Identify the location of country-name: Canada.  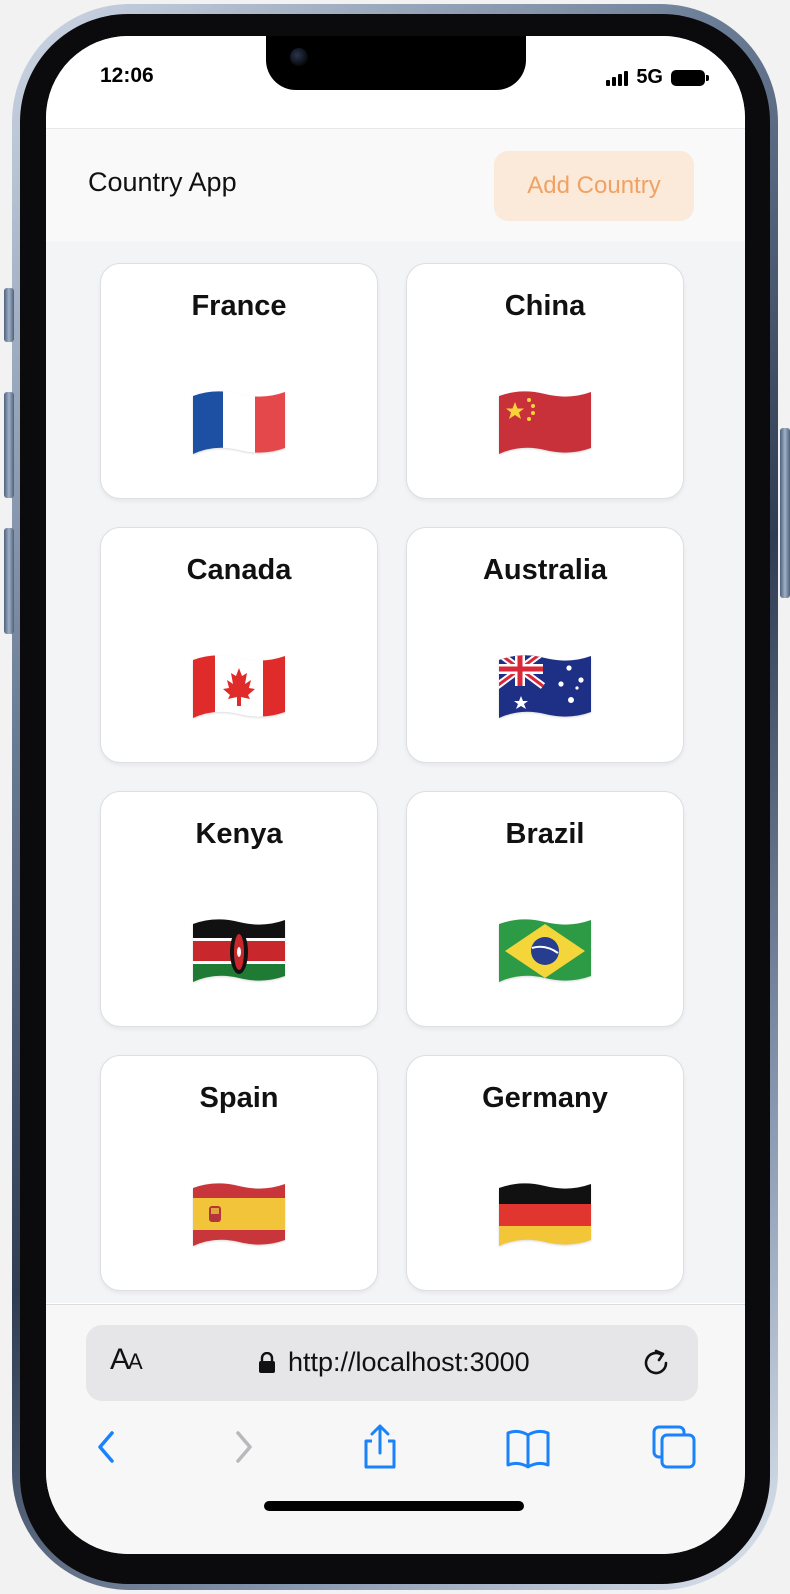
(239, 570).